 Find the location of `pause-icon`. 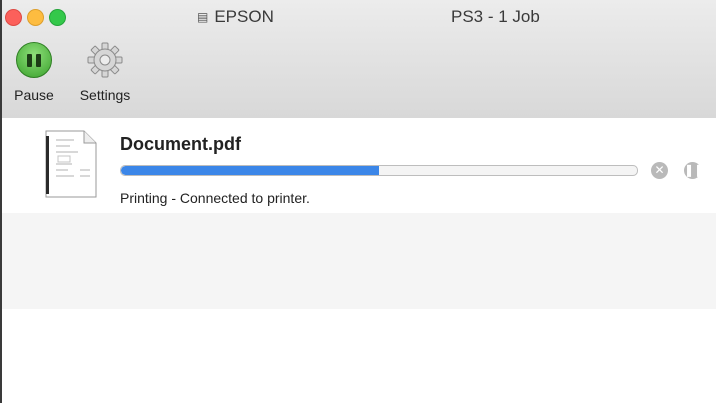

pause-icon is located at coordinates (34, 60).